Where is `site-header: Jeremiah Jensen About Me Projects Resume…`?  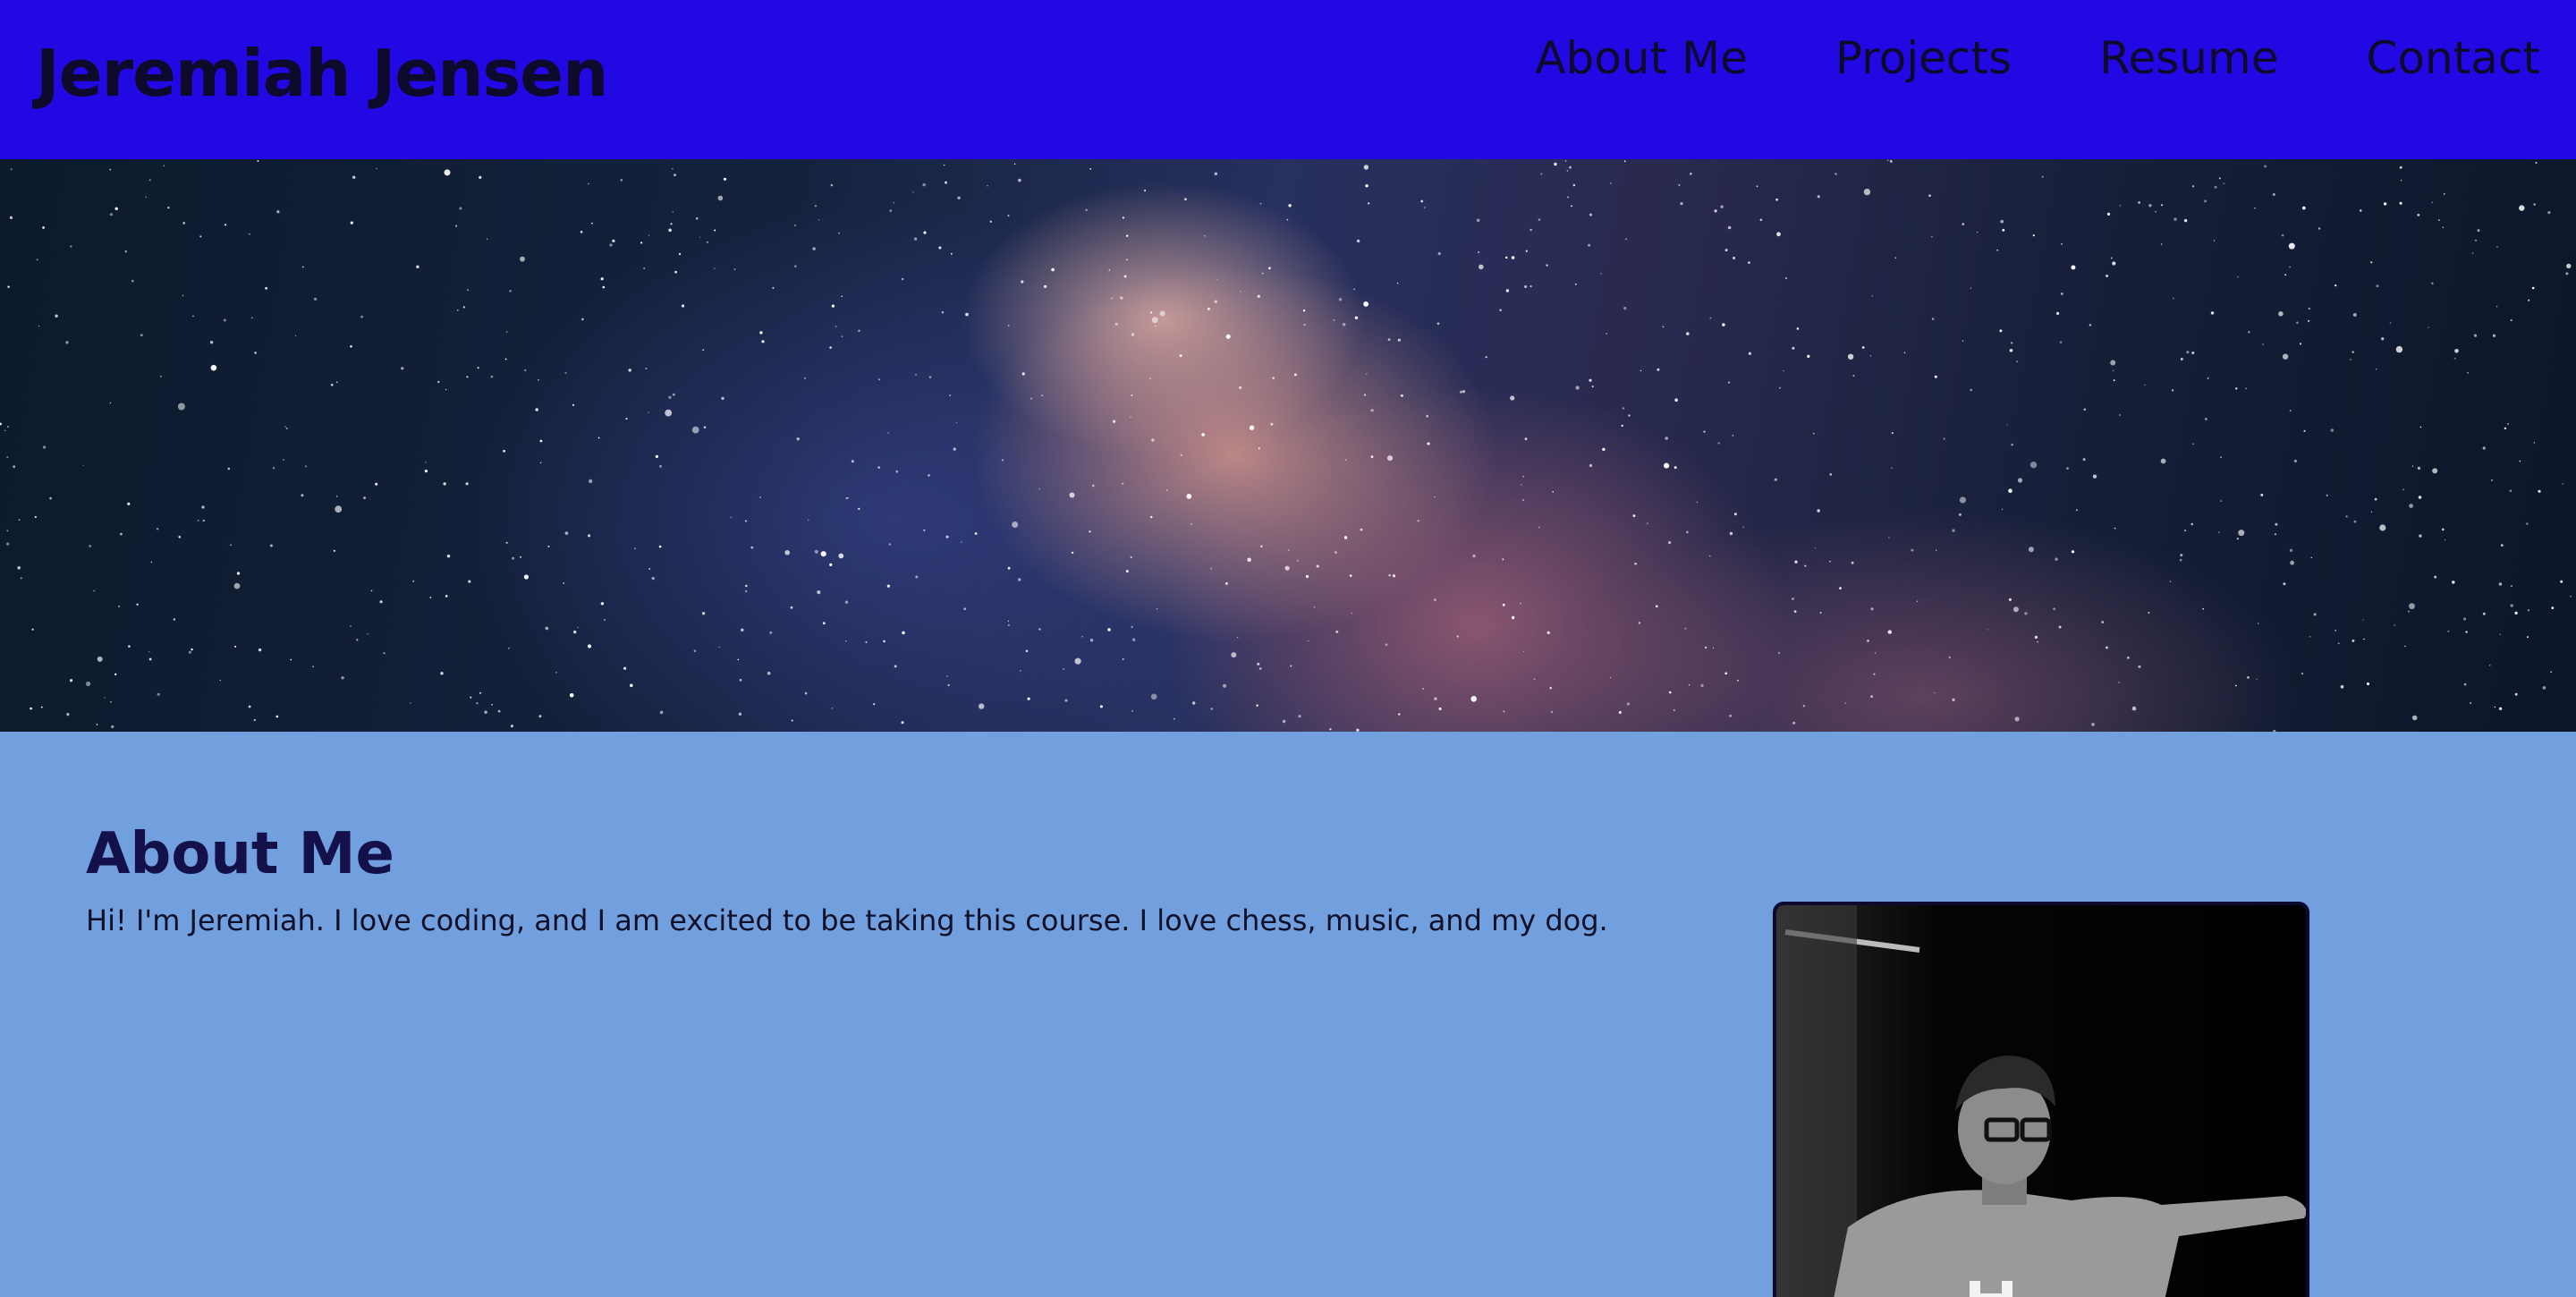
site-header: Jeremiah Jensen About Me Projects Resume… is located at coordinates (1288, 79).